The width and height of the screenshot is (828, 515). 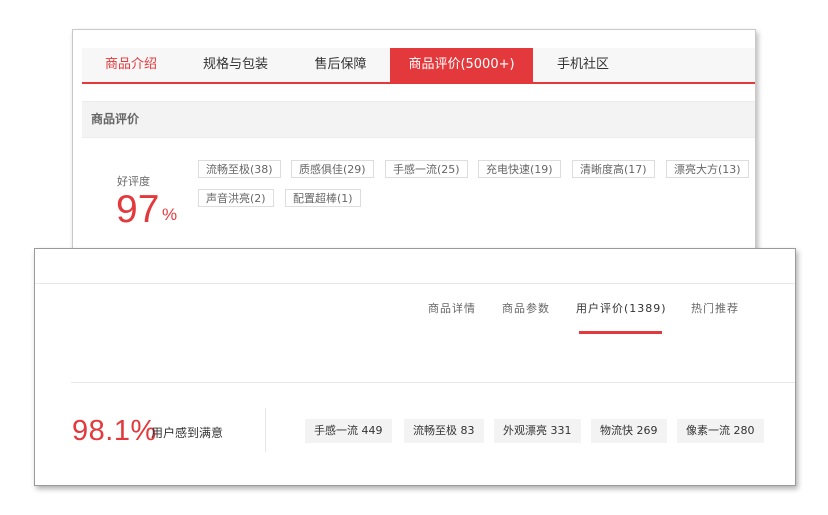 I want to click on review-tag: 清晰度高(17), so click(x=613, y=169).